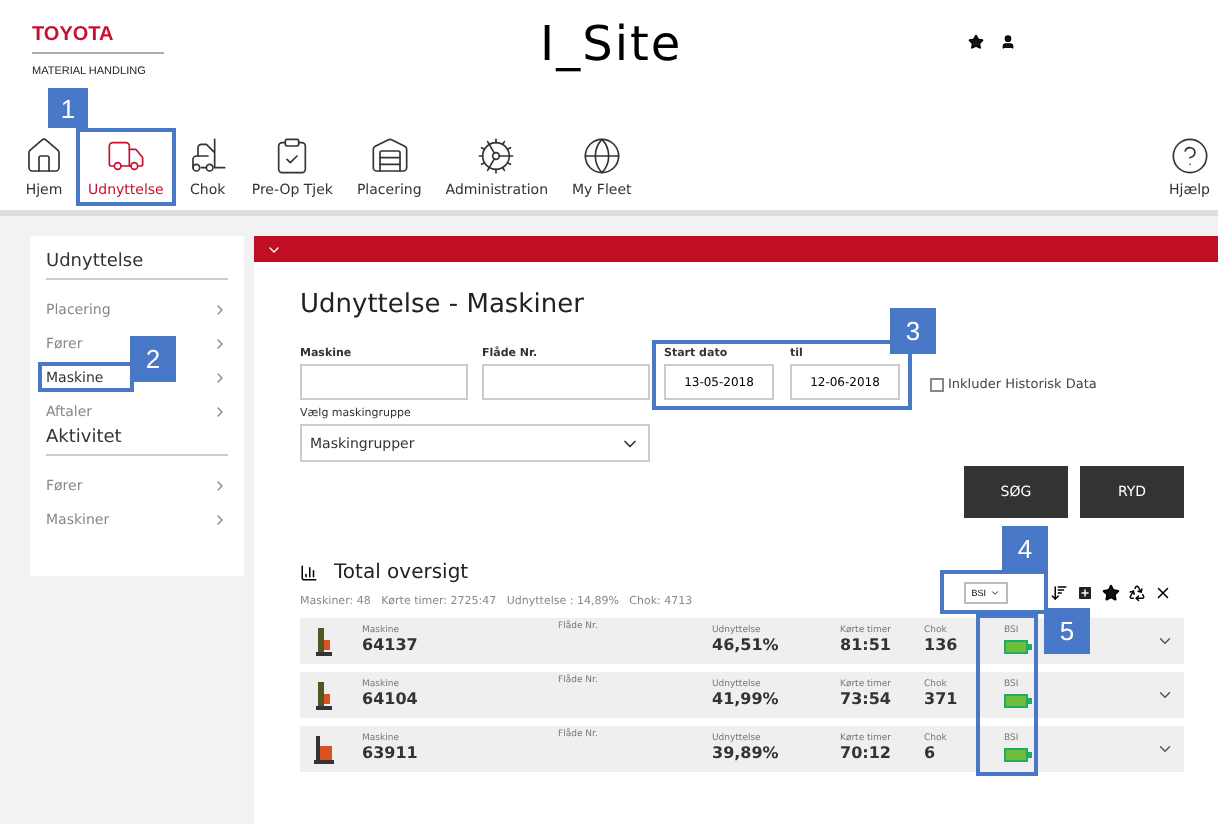 The height and width of the screenshot is (824, 1218). Describe the element at coordinates (1137, 593) in the screenshot. I see `refresh-icon` at that location.